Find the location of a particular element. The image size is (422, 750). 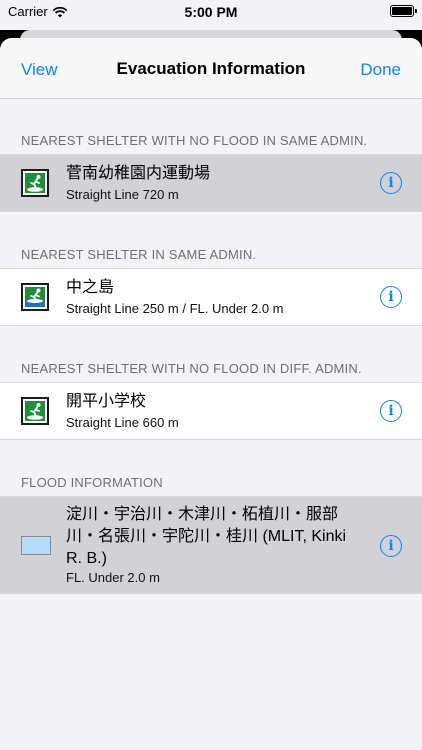

section-header-same-admin: NEAREST SHELTER IN SAME ADMIN. is located at coordinates (139, 254).